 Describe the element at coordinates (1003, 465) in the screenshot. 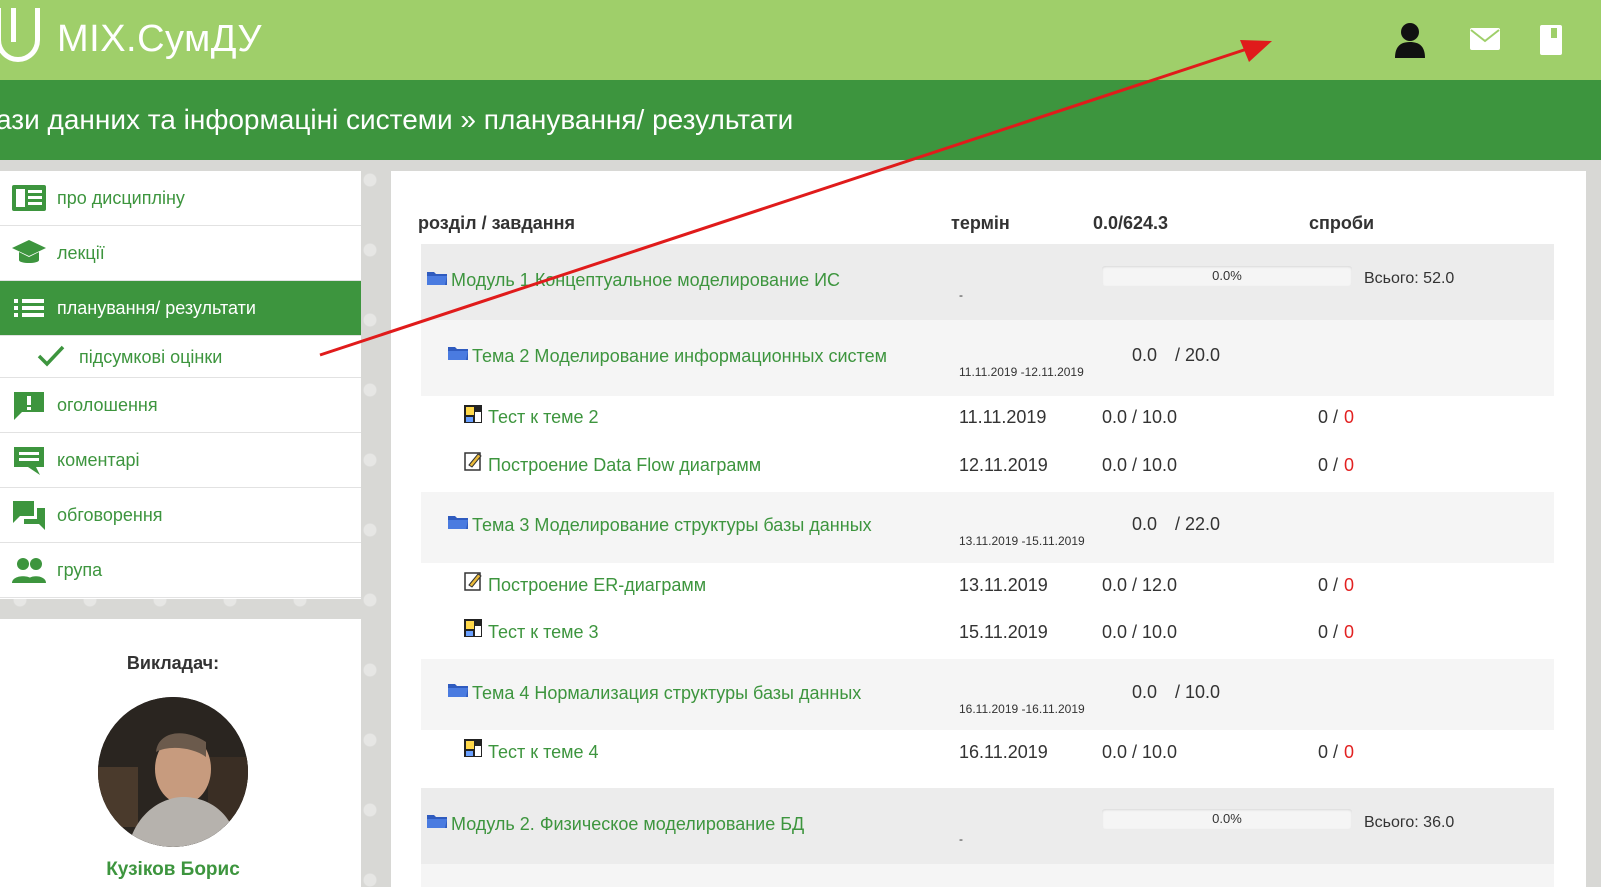

I see `task-date: 12.11.2019` at that location.